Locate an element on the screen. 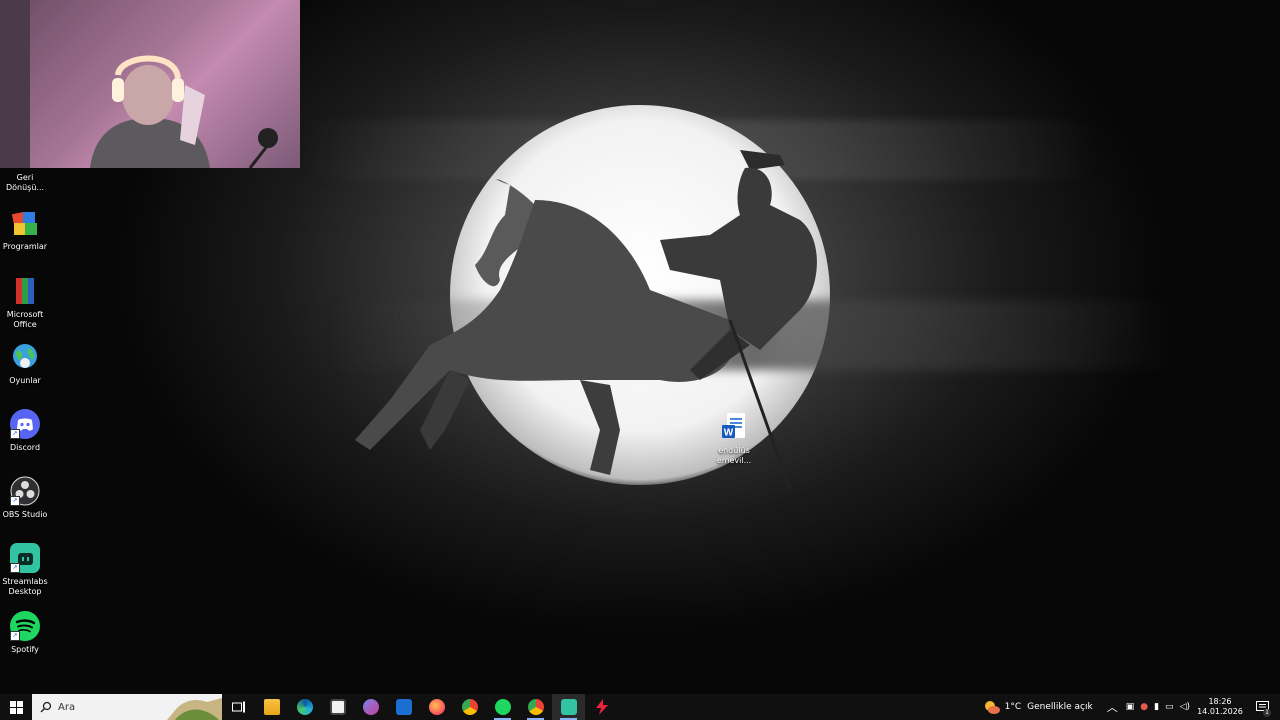 The height and width of the screenshot is (720, 1280). desktop-icon-discord: ↗ Discord is located at coordinates (25, 431).